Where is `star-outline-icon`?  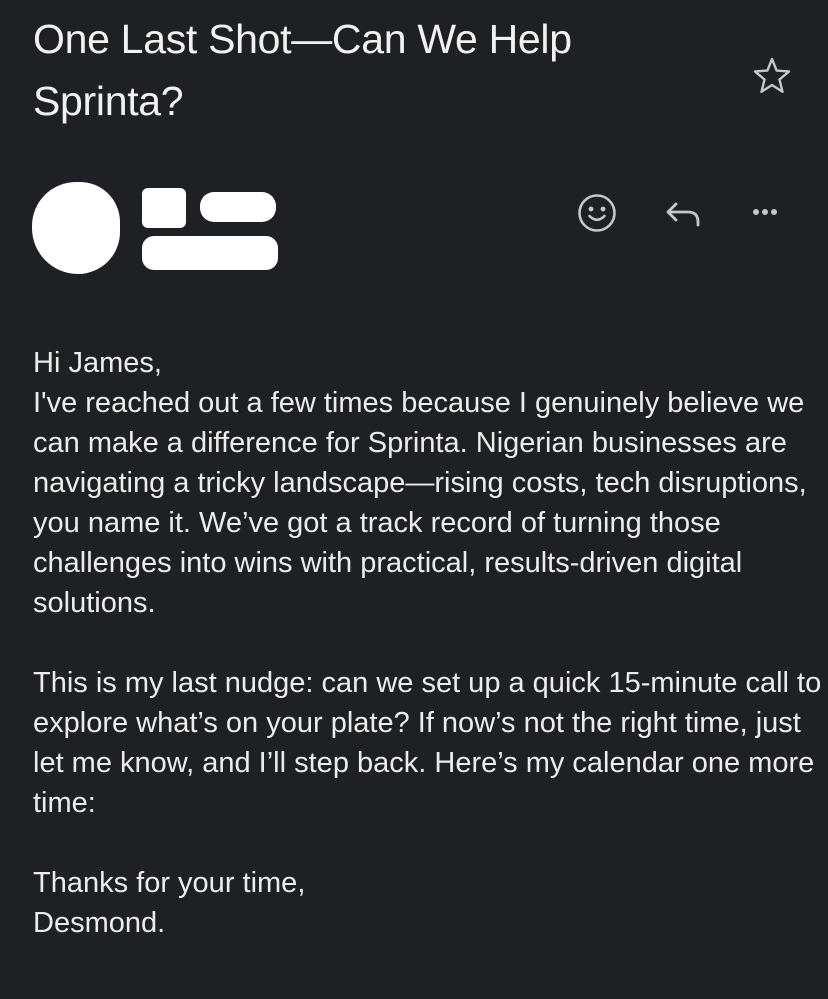 star-outline-icon is located at coordinates (772, 75).